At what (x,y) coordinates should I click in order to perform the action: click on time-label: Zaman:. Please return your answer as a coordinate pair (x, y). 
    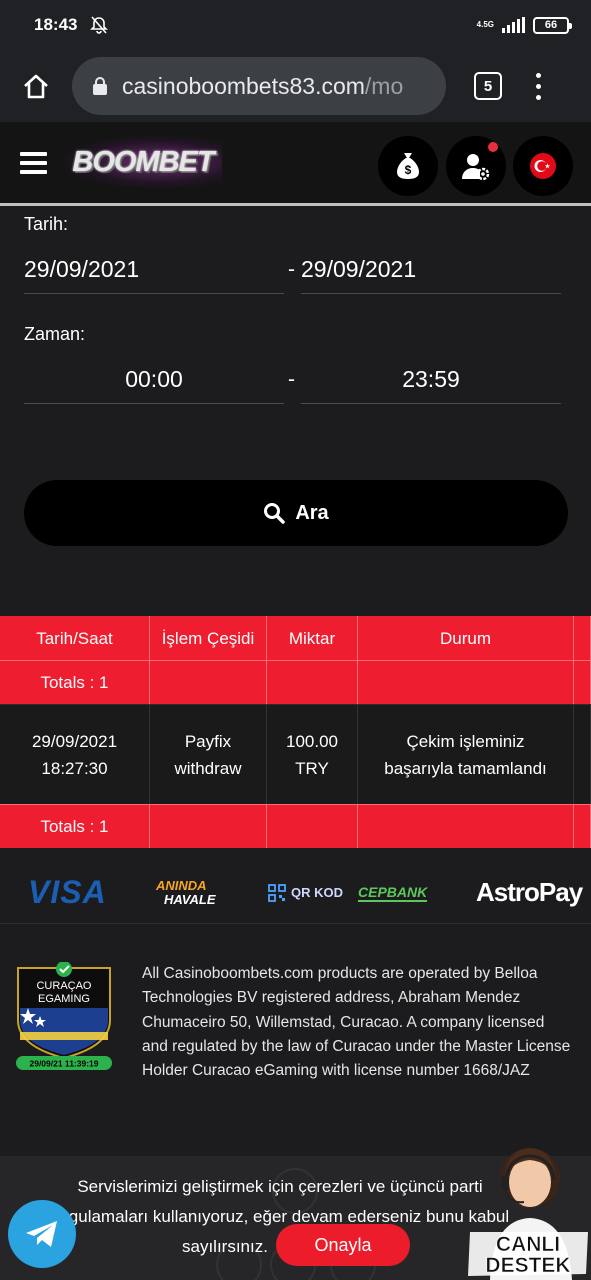
    Looking at the image, I should click on (55, 334).